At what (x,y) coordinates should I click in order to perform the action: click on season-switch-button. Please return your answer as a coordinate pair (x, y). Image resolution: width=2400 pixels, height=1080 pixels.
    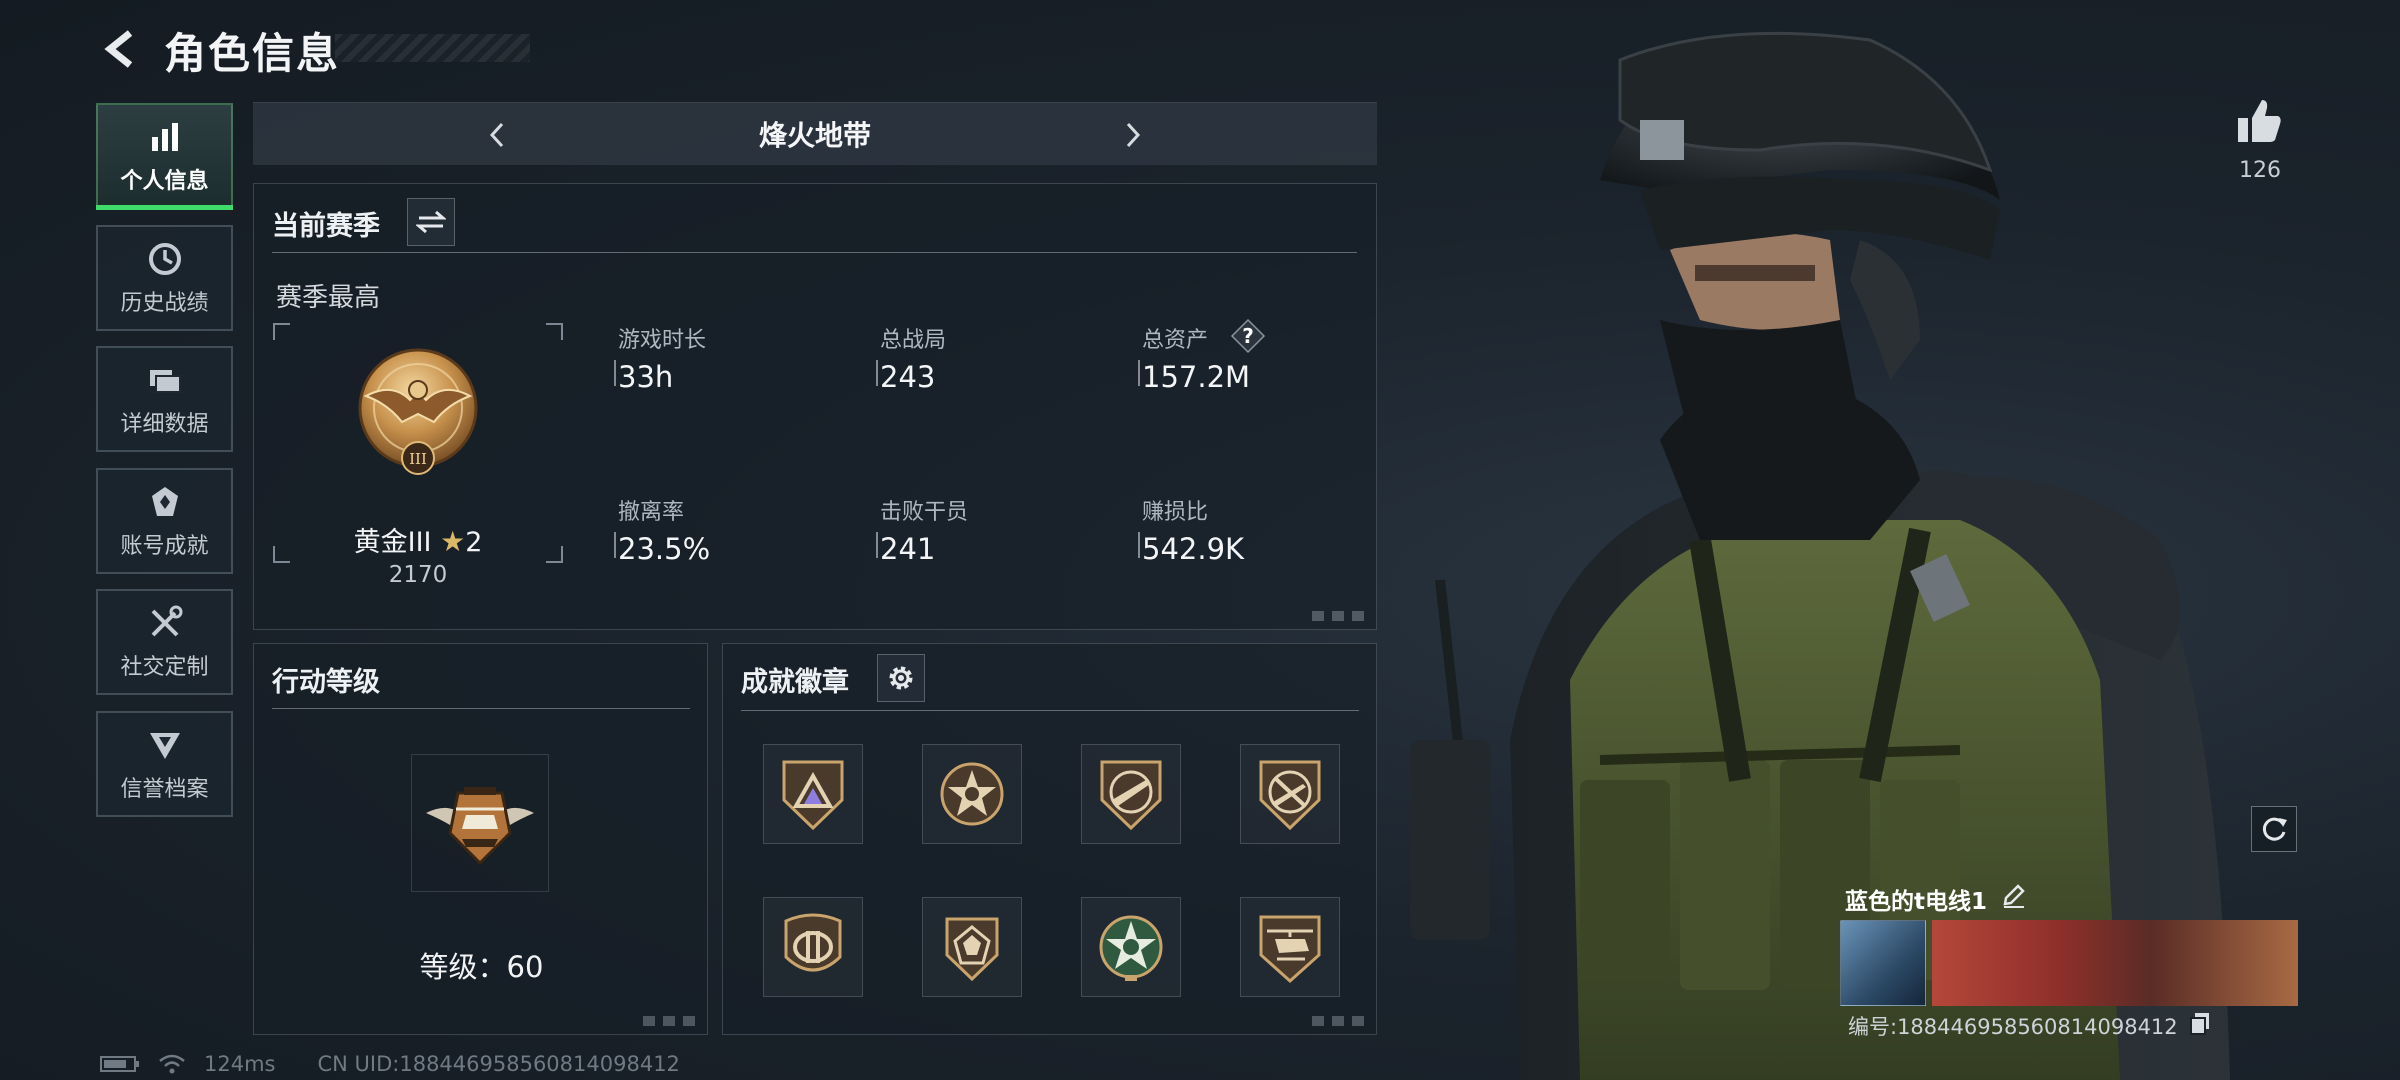
    Looking at the image, I should click on (431, 222).